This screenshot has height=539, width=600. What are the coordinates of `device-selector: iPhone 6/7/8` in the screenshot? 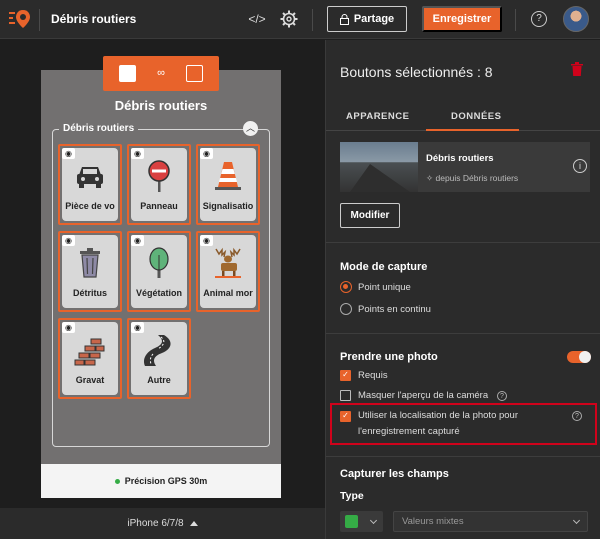 It's located at (162, 523).